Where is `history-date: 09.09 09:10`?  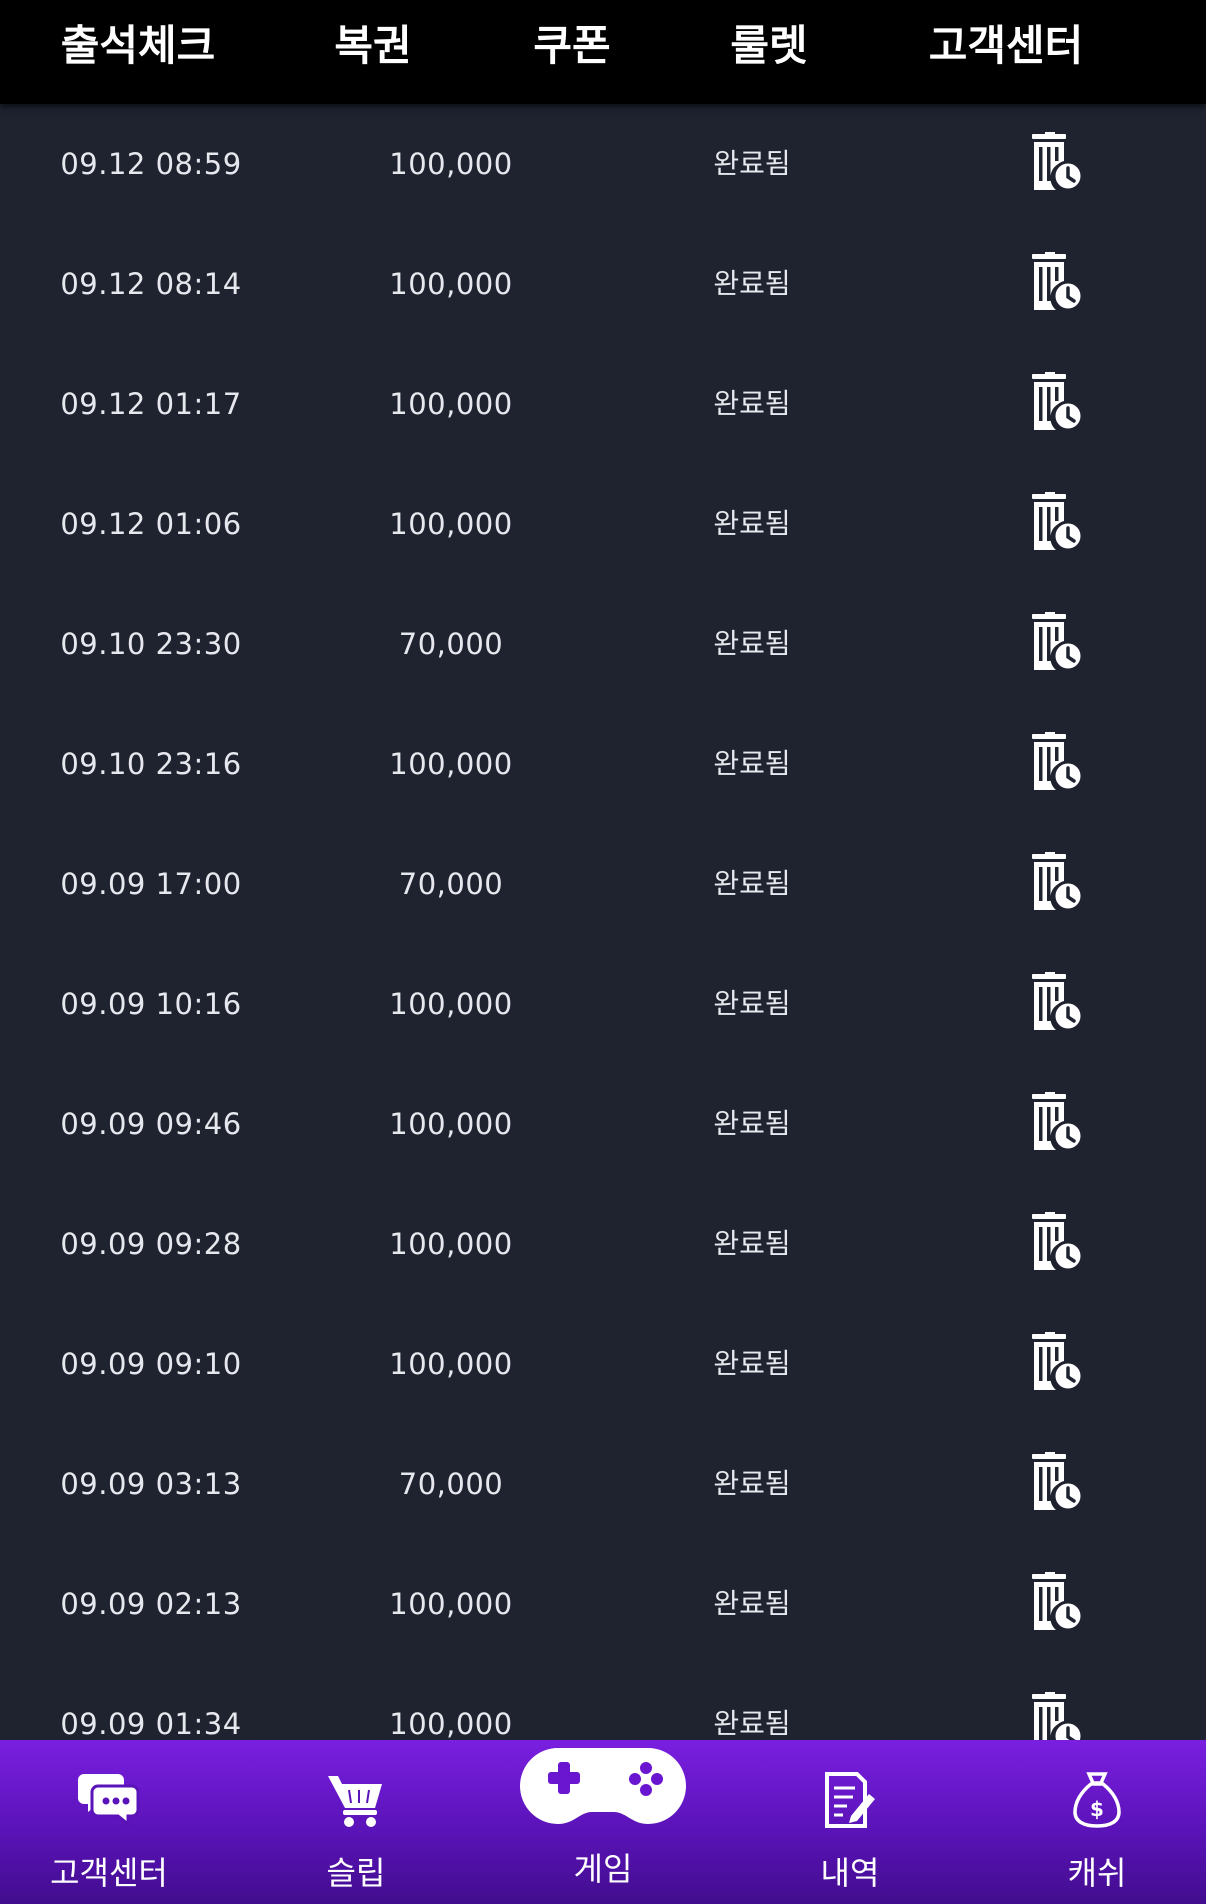 history-date: 09.09 09:10 is located at coordinates (151, 1364).